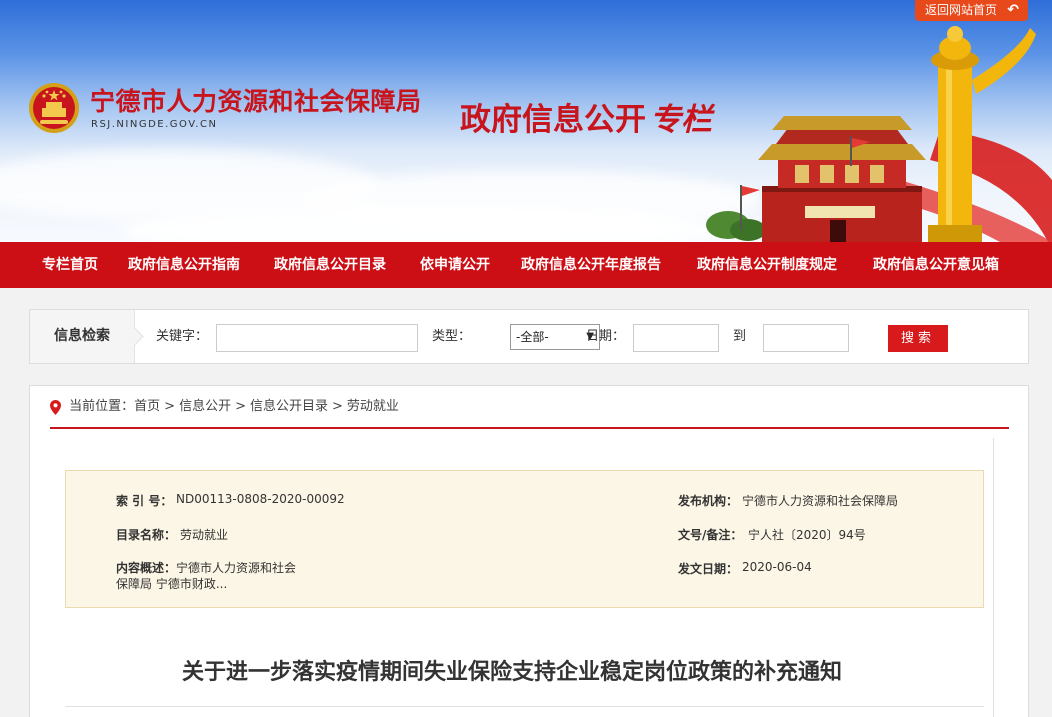 The height and width of the screenshot is (717, 1052). I want to click on nav-item-regulations: 政府信息公开制度规定, so click(767, 265).